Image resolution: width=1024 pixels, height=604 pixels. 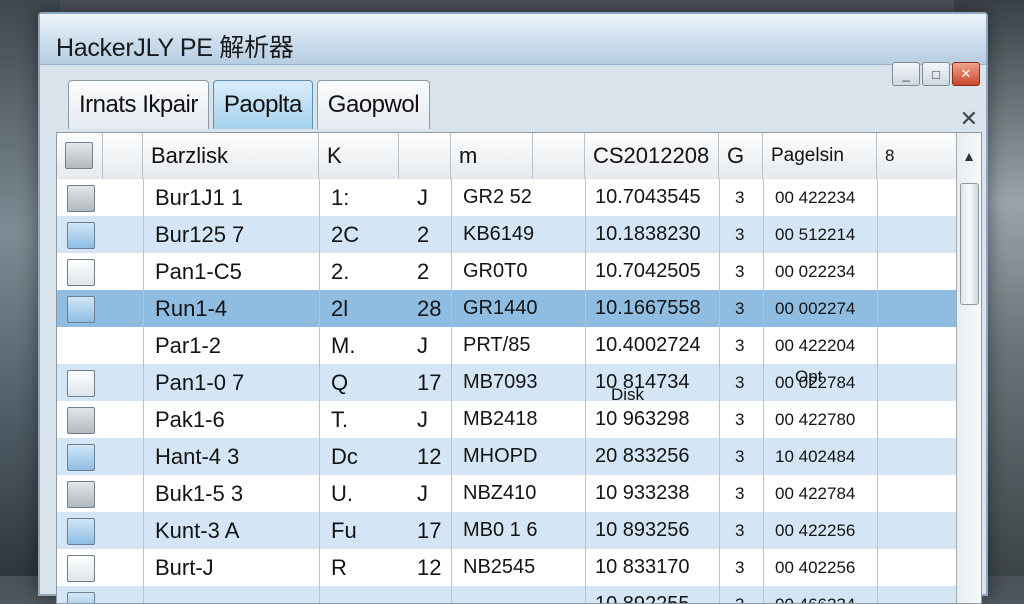 I want to click on cell-cs: 10 963298, so click(x=642, y=419).